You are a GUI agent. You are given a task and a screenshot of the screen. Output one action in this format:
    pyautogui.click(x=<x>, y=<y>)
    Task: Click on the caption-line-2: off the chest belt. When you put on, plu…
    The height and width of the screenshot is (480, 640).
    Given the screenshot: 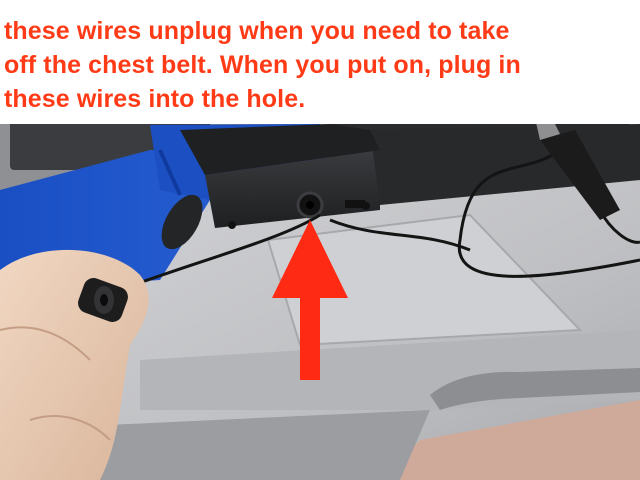 What is the action you would take?
    pyautogui.click(x=262, y=65)
    